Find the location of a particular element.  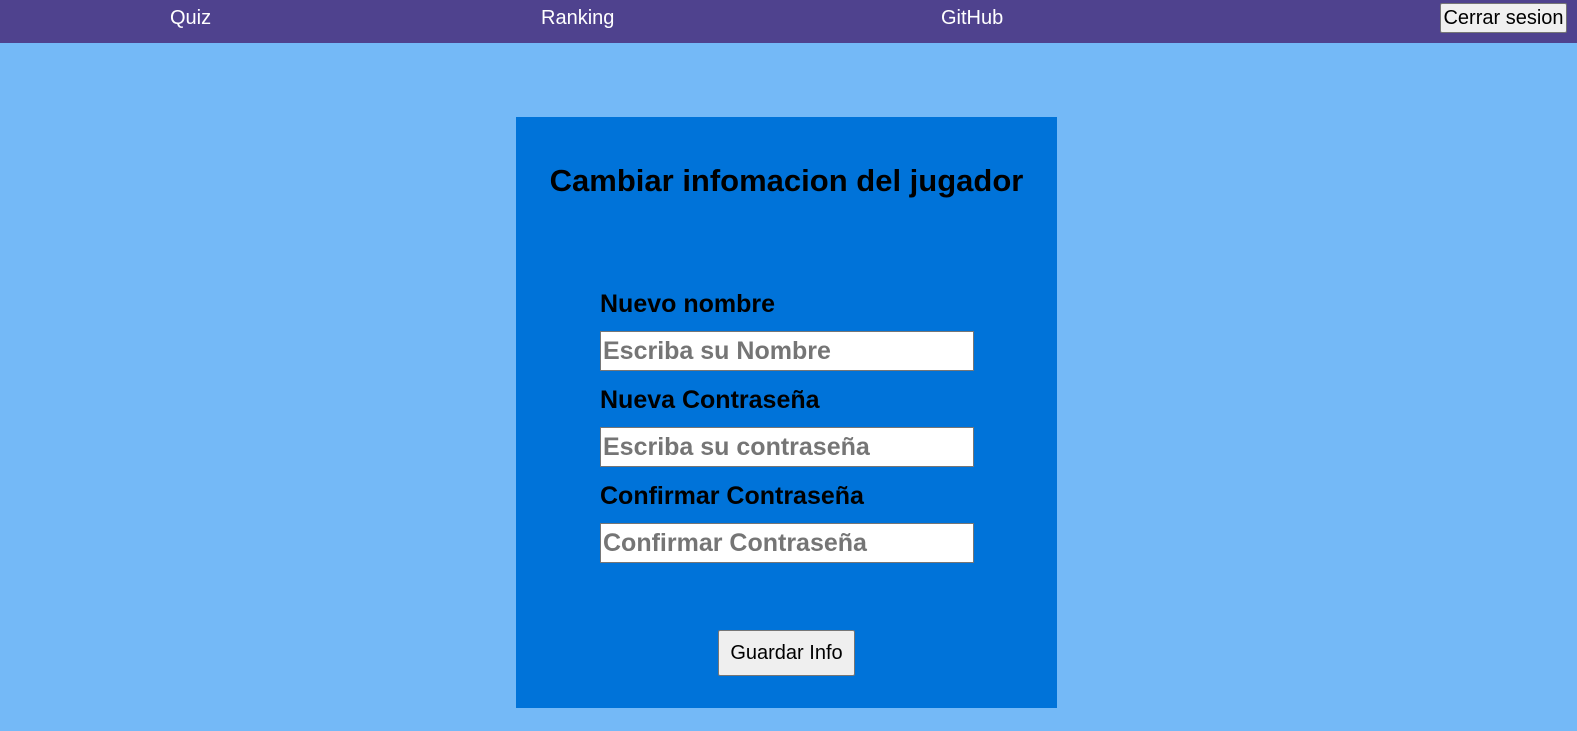

logout-button: Cerrar sesion is located at coordinates (1503, 18).